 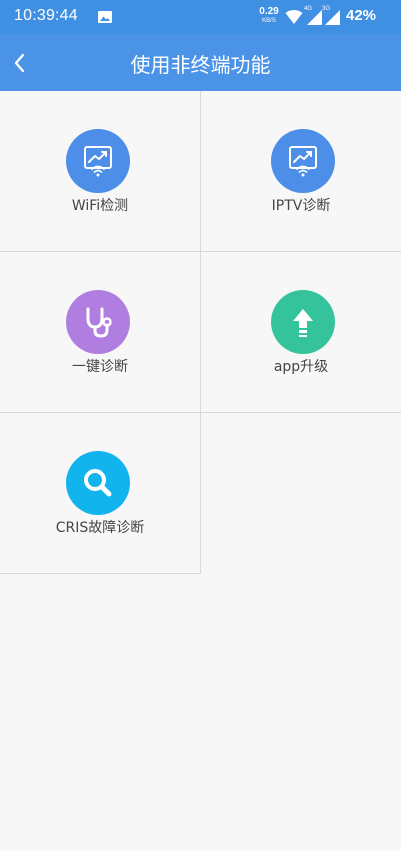 What do you see at coordinates (200, 65) in the screenshot?
I see `page-title: 使用非终端功能` at bounding box center [200, 65].